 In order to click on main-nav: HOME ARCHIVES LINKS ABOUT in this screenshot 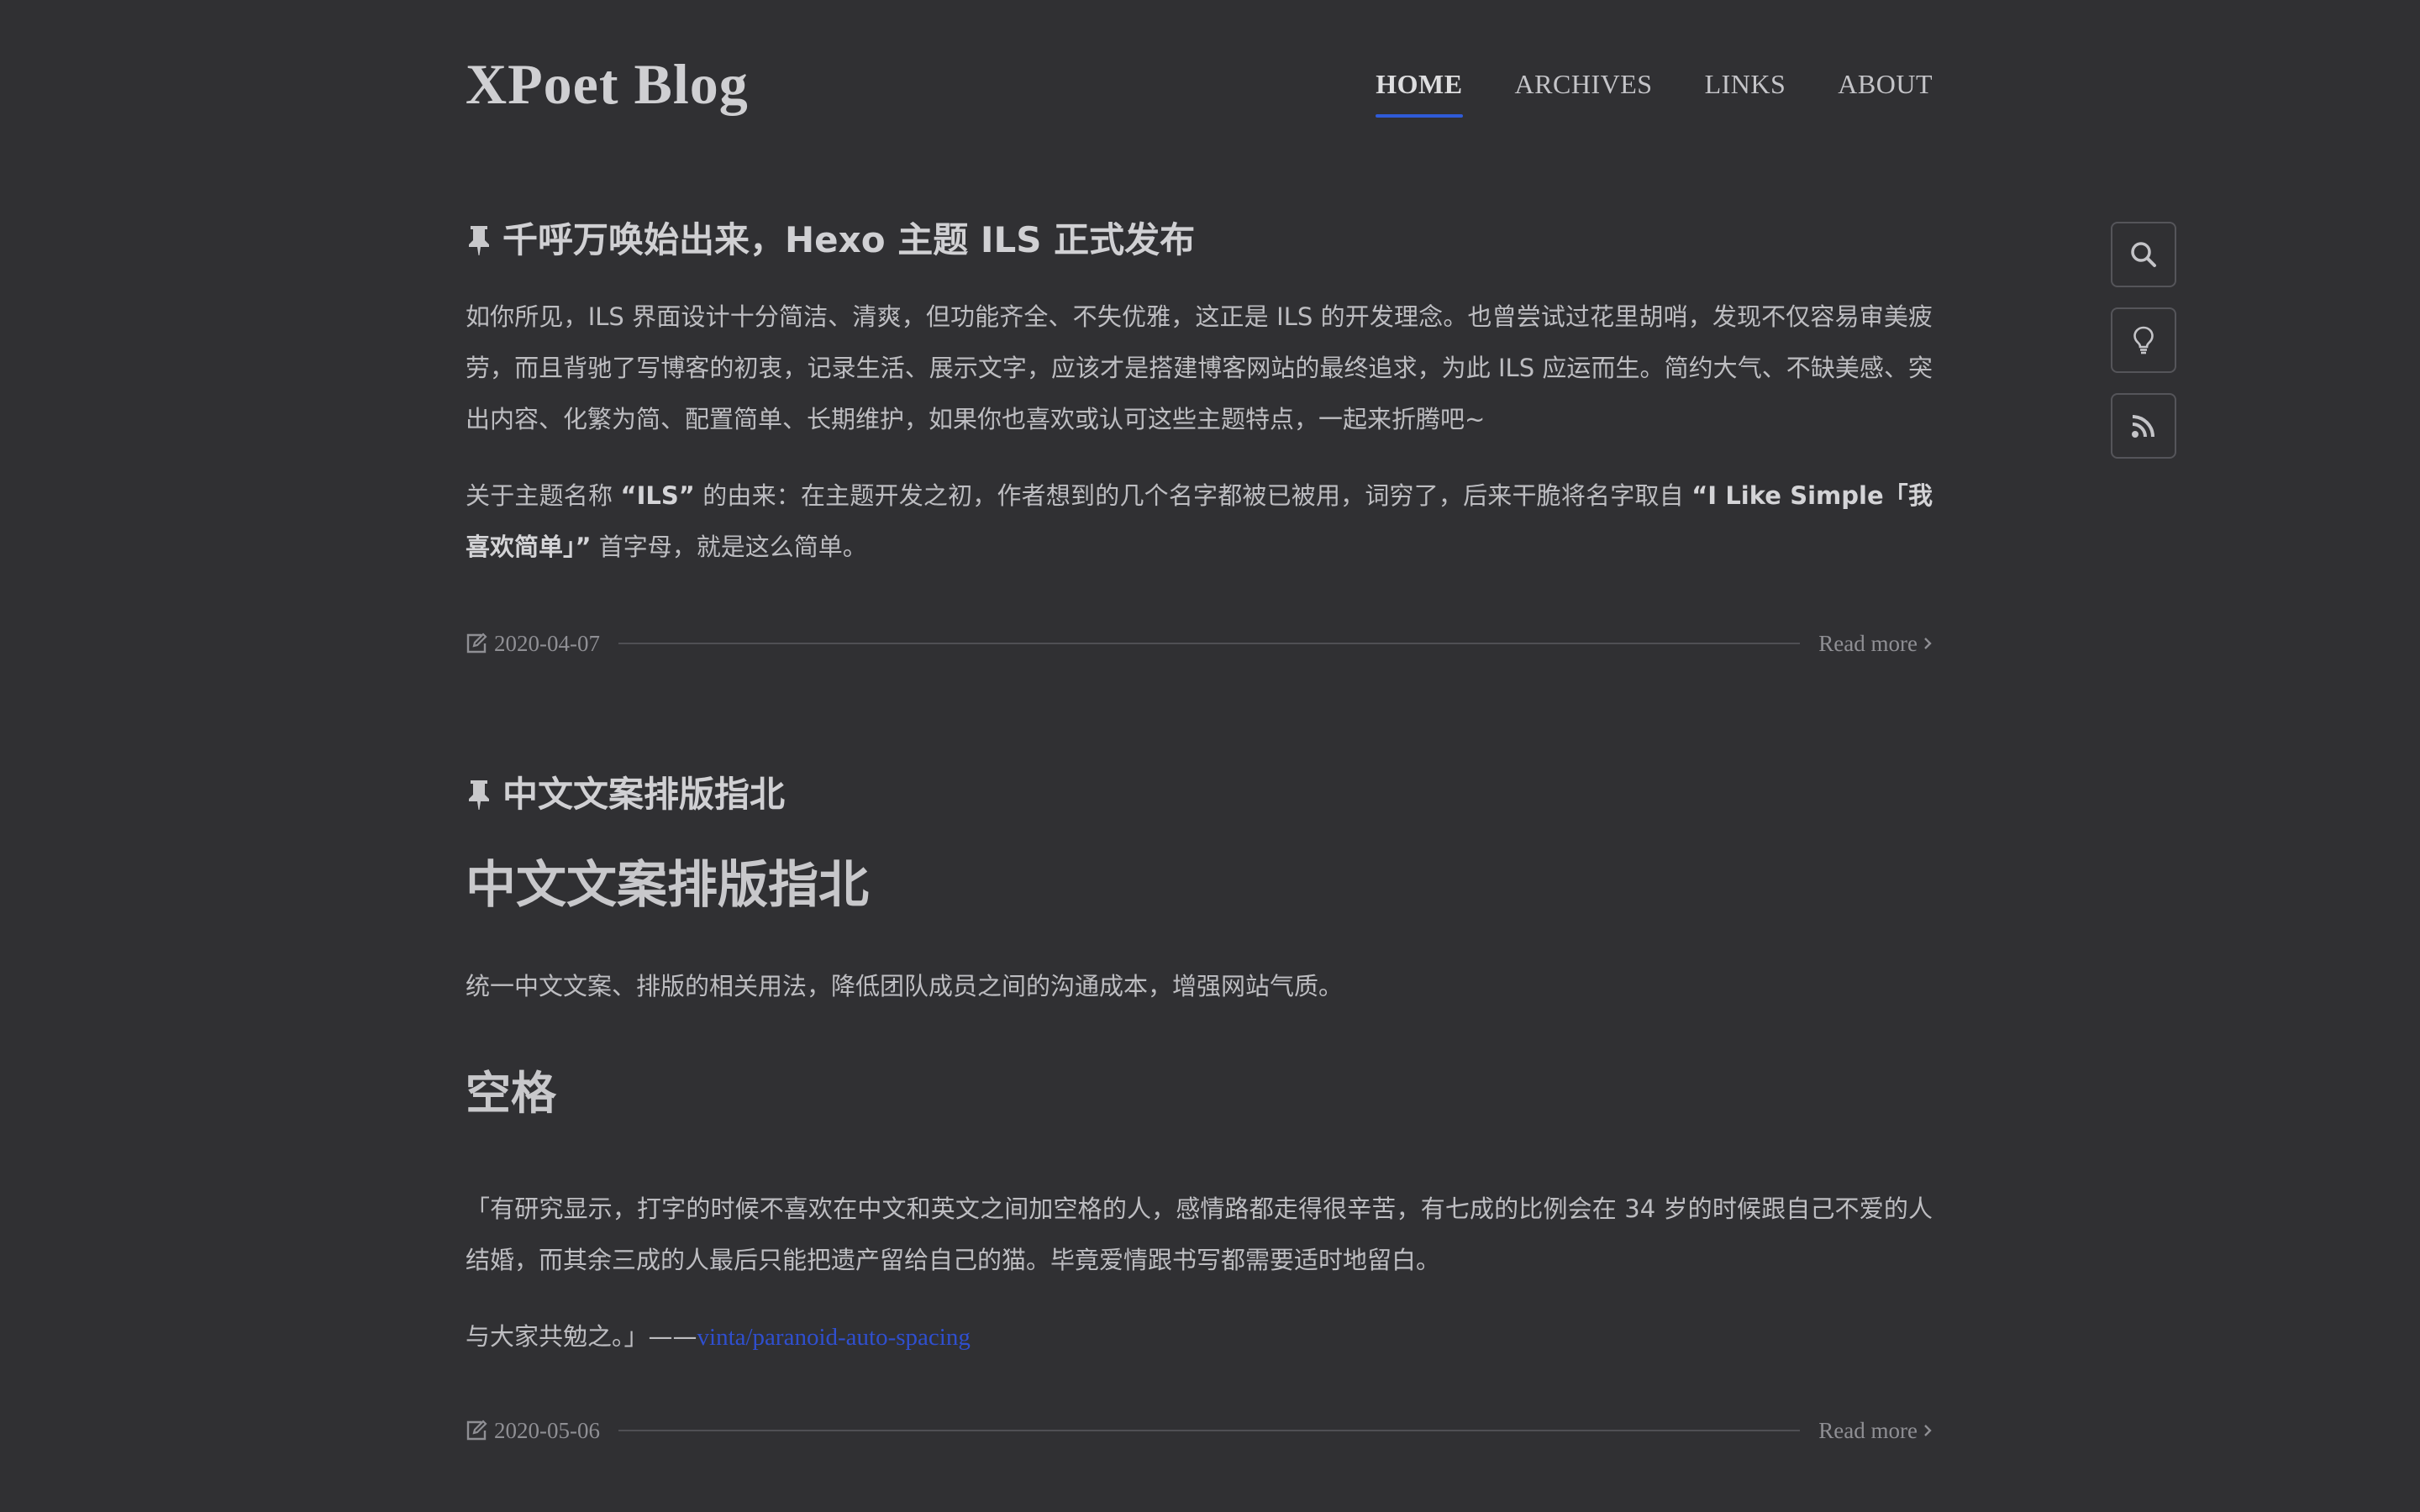, I will do `click(1654, 92)`.